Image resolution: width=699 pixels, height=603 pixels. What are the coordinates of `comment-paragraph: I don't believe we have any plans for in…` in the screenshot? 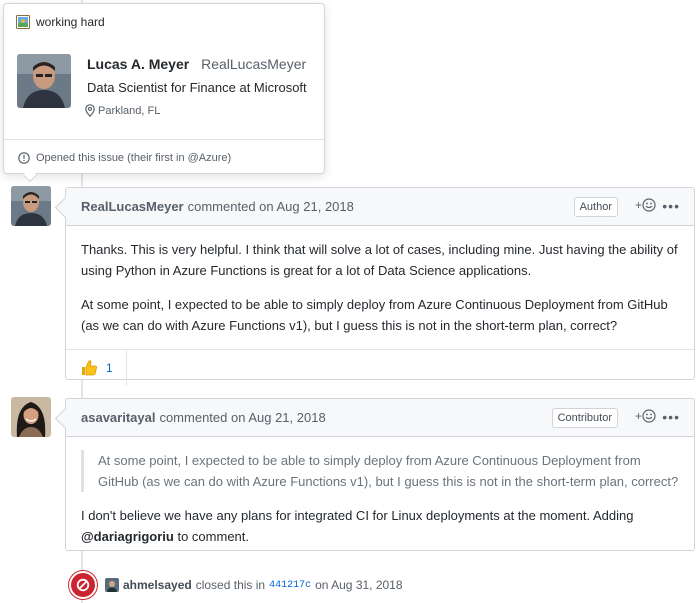 It's located at (380, 526).